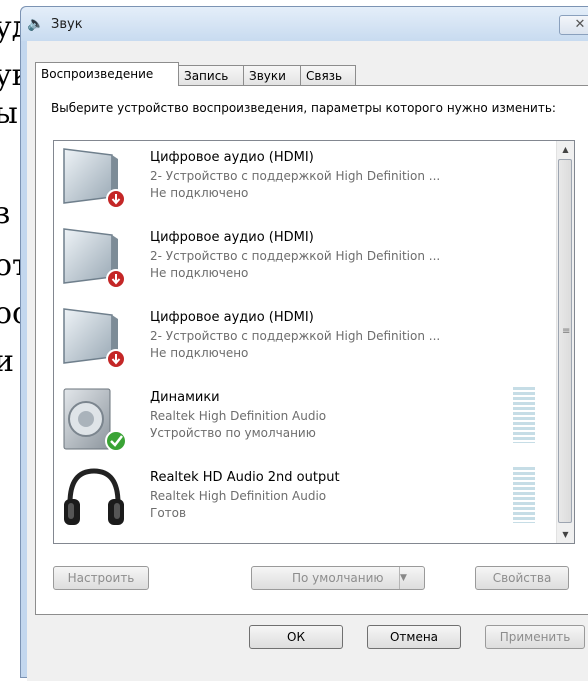 The width and height of the screenshot is (588, 681). What do you see at coordinates (9, 113) in the screenshot?
I see `background-text: ы` at bounding box center [9, 113].